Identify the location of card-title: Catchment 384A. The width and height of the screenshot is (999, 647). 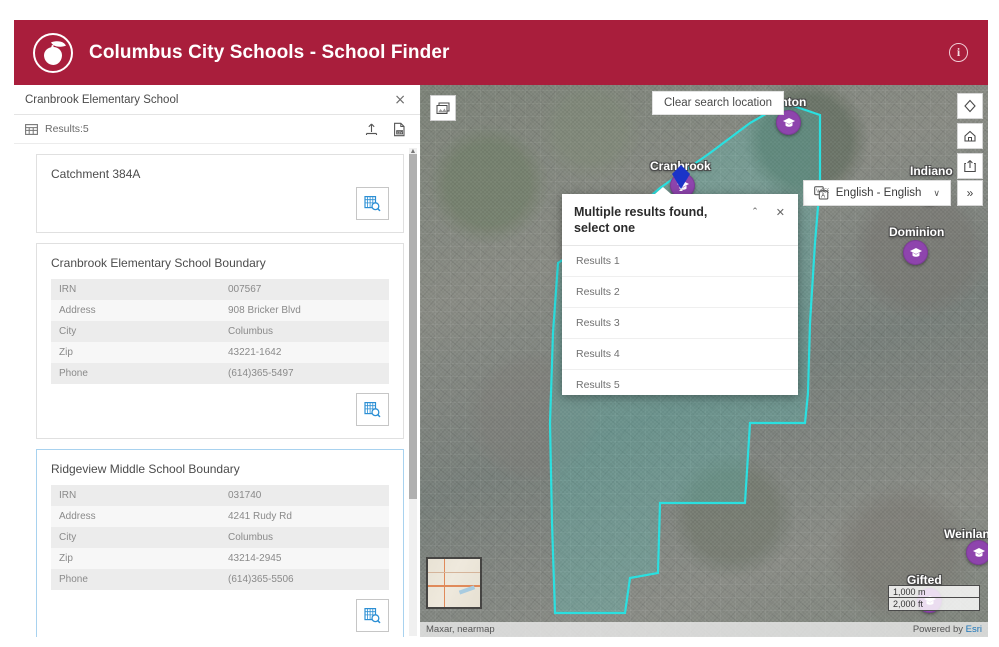
(96, 174).